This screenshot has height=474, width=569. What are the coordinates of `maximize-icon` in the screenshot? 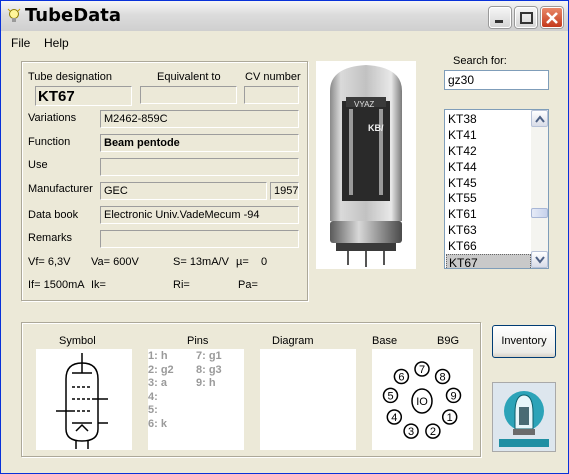 It's located at (526, 18).